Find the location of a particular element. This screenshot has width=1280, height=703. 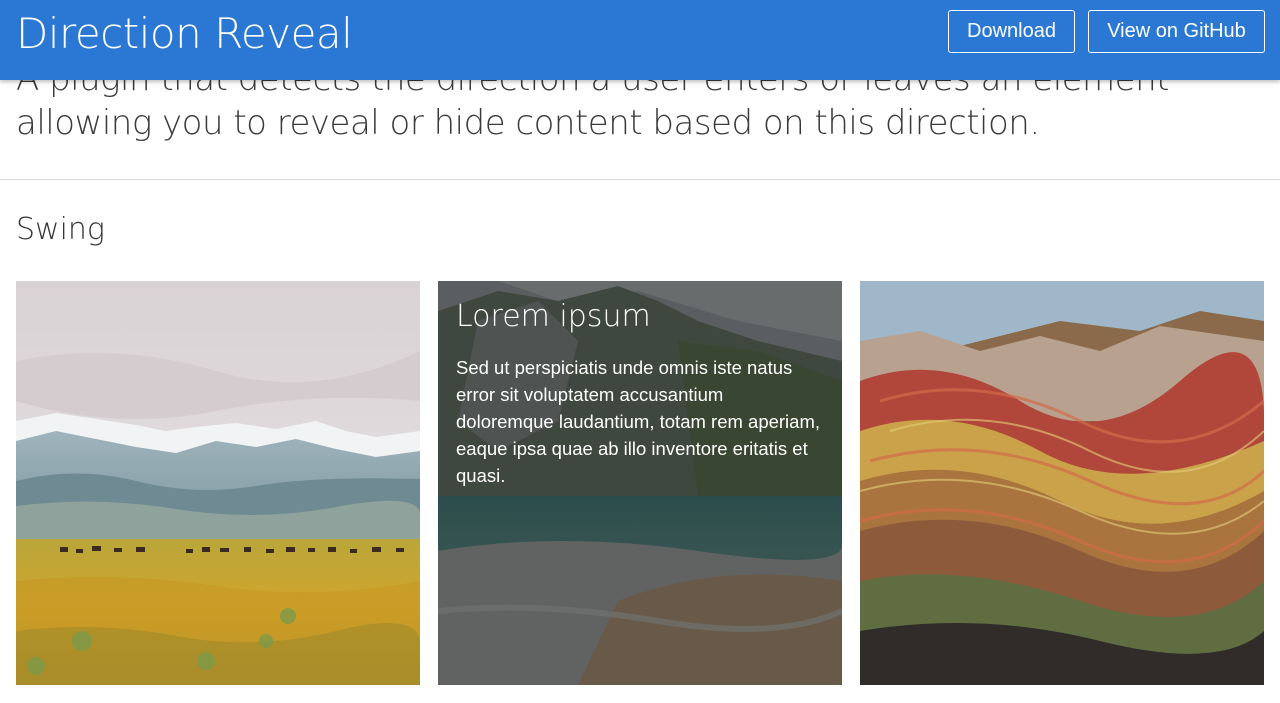

view-on-github-button: View on GitHub is located at coordinates (1176, 31).